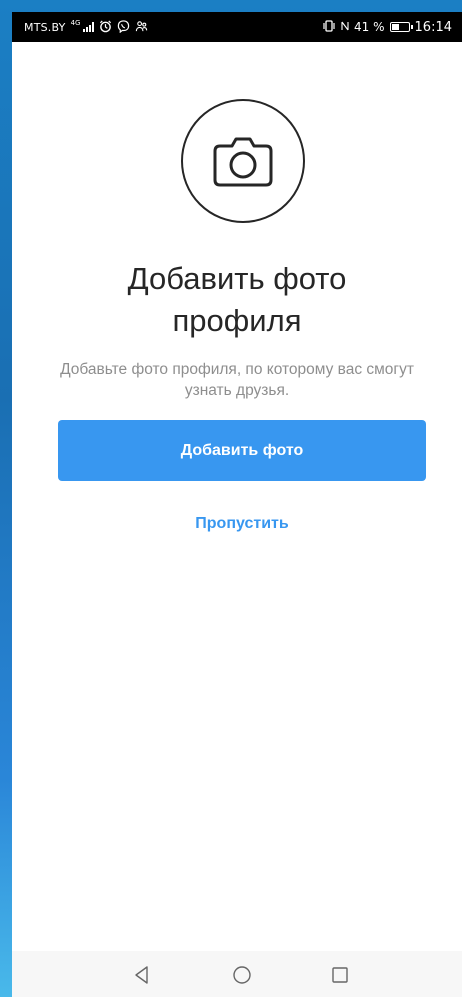 The height and width of the screenshot is (997, 462). What do you see at coordinates (237, 278) in the screenshot?
I see `page-title-line1: Добавить фото` at bounding box center [237, 278].